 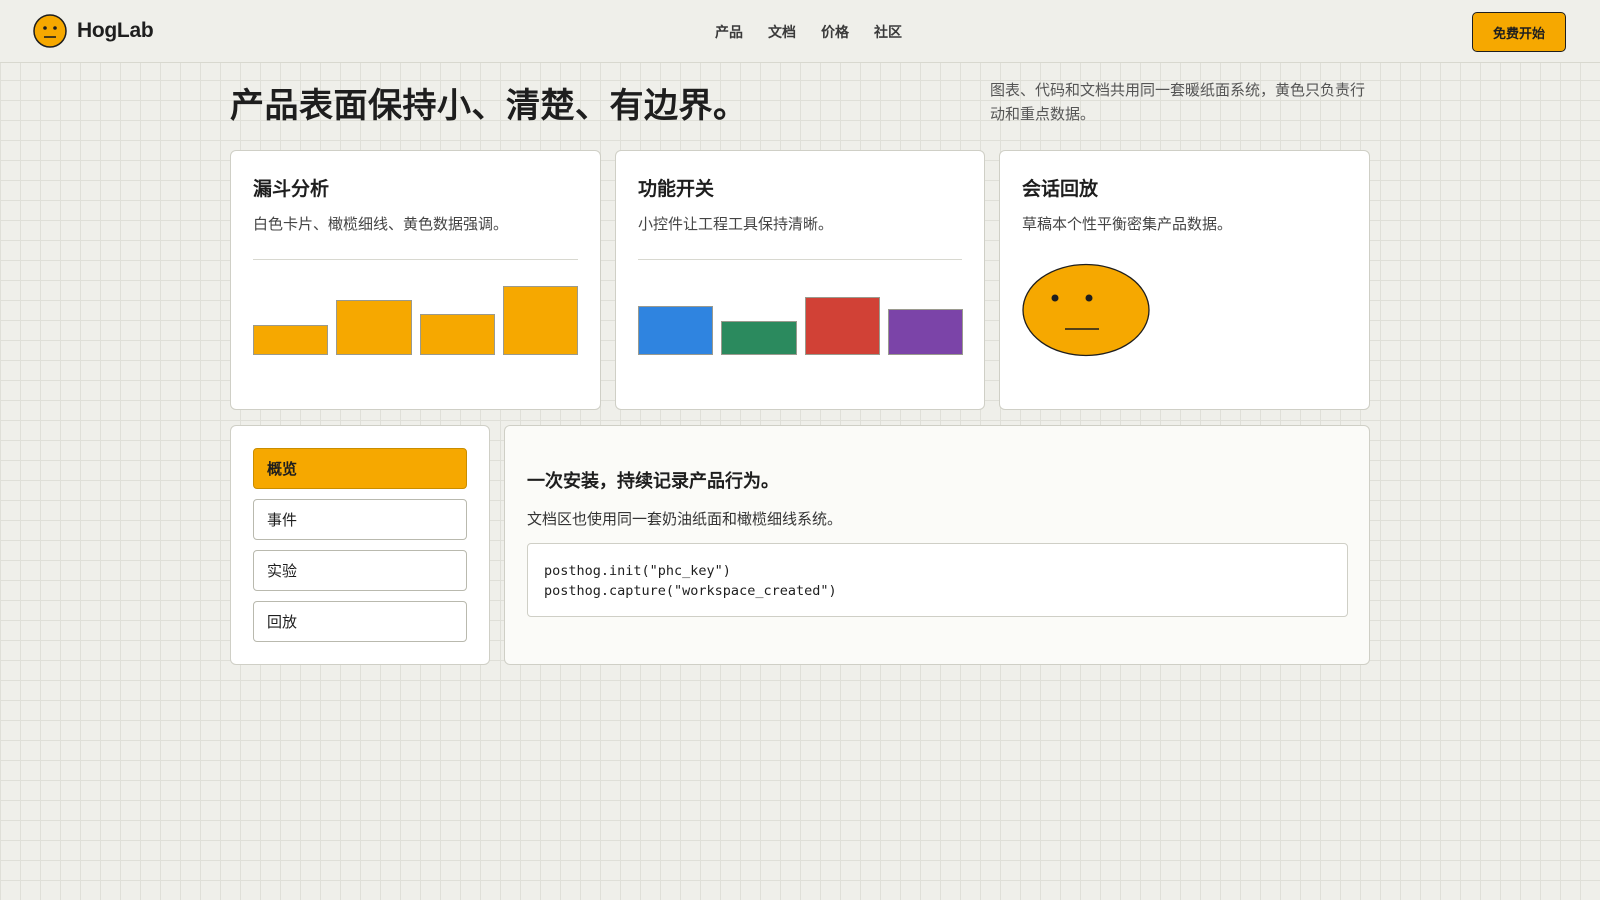 I want to click on card-subtitle: 草稿本个性平衡密集产品数据。, so click(x=1127, y=224).